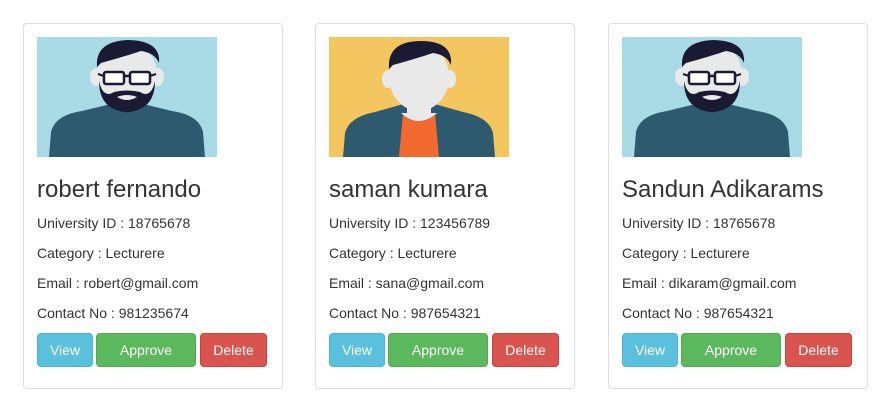  Describe the element at coordinates (407, 283) in the screenshot. I see `email: Email : sana@gmail.com` at that location.